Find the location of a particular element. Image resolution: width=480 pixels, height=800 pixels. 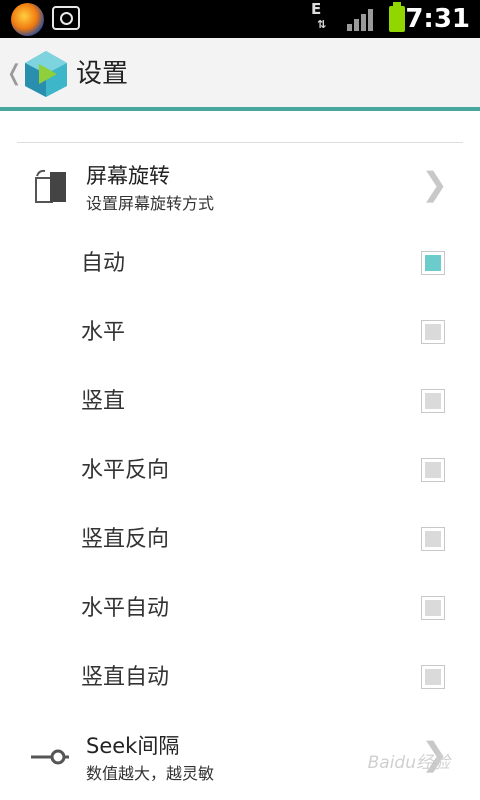

network-type-indicator: E ⇅ is located at coordinates (323, 19).